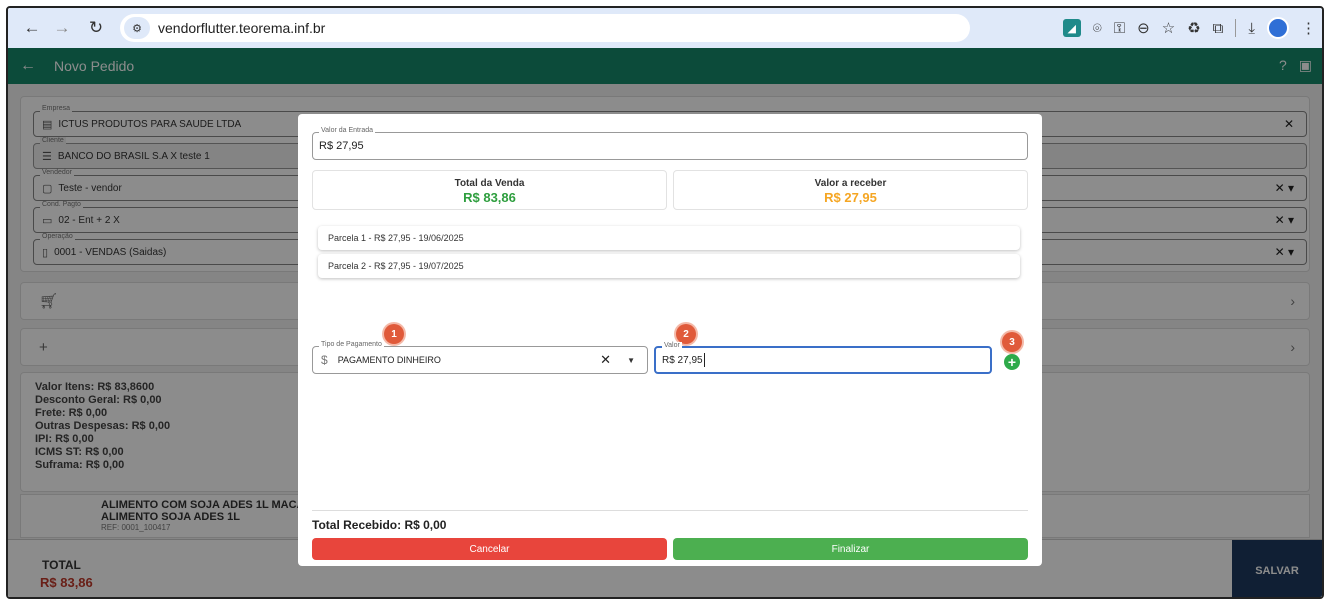 Image resolution: width=1330 pixels, height=603 pixels. I want to click on valor-receber-card: Valor a receber R$ 27,95, so click(850, 190).